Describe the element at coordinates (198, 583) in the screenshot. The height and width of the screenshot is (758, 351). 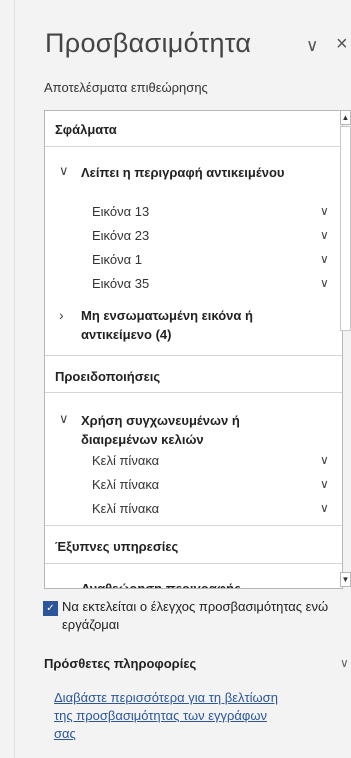
I see `group-review-description: Αναθεώρηση περιγραφής` at that location.